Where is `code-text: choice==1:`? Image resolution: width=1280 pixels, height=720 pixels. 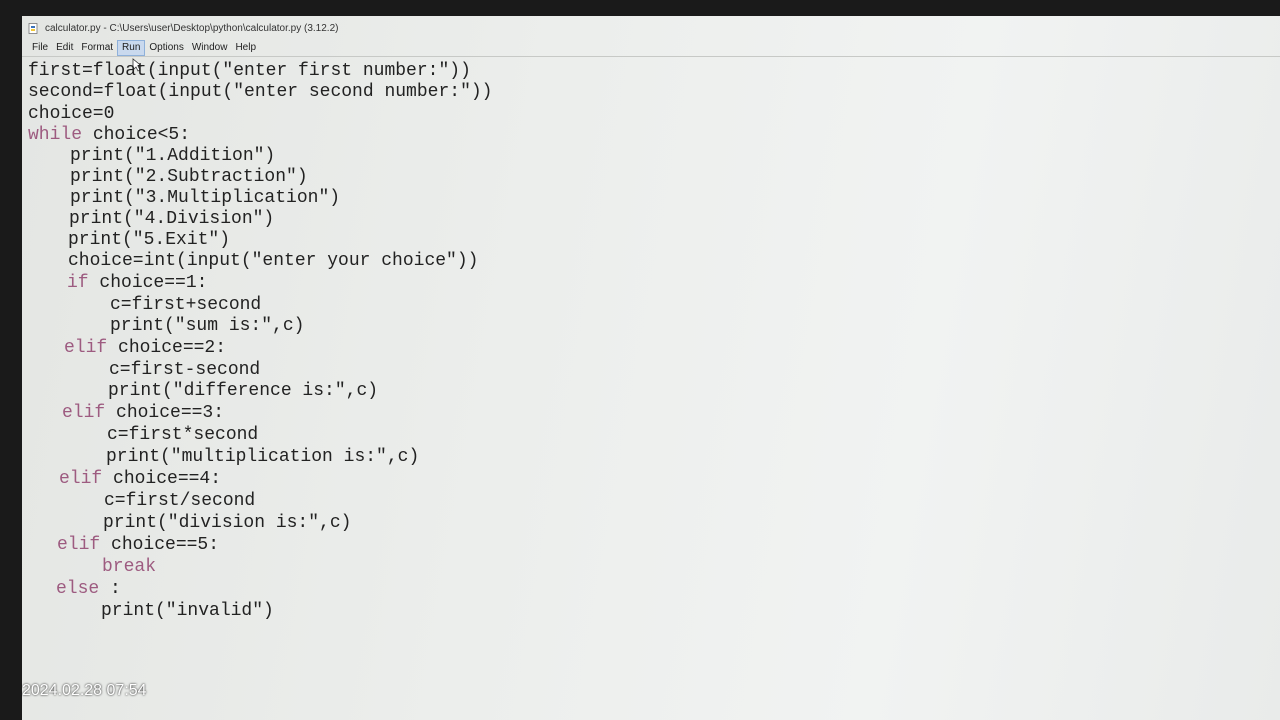 code-text: choice==1: is located at coordinates (148, 283).